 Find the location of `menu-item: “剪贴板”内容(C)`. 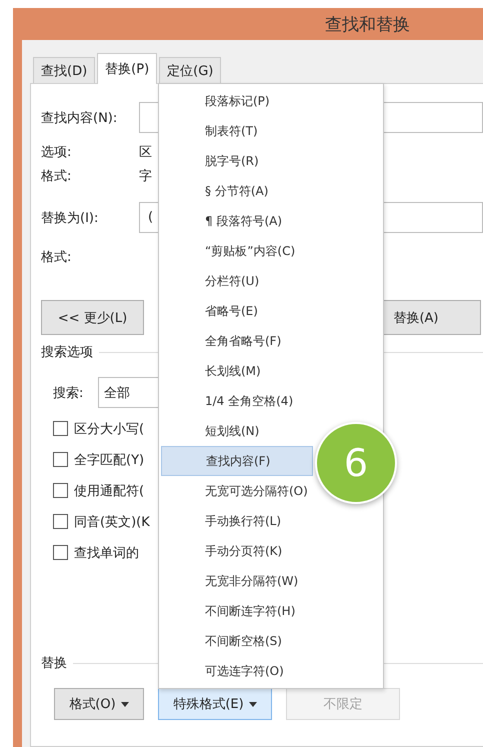

menu-item: “剪贴板”内容(C) is located at coordinates (237, 251).